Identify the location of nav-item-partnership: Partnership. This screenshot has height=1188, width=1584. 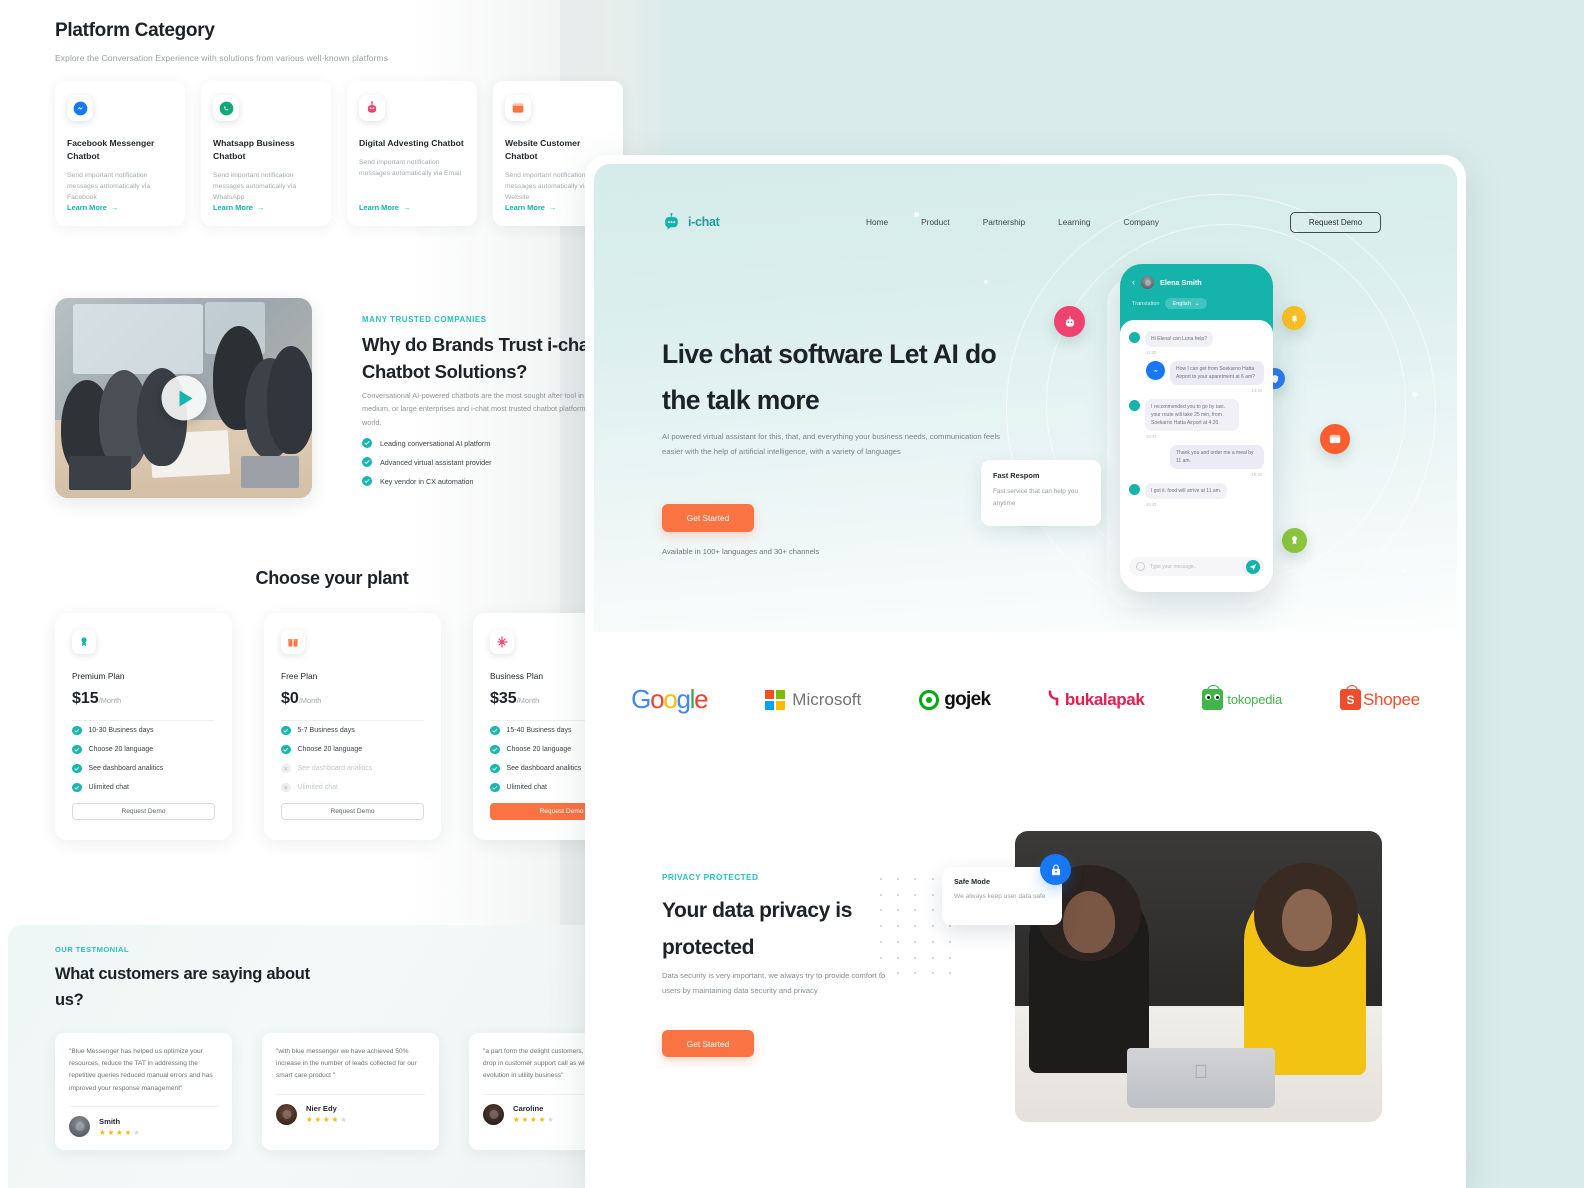
(1004, 222).